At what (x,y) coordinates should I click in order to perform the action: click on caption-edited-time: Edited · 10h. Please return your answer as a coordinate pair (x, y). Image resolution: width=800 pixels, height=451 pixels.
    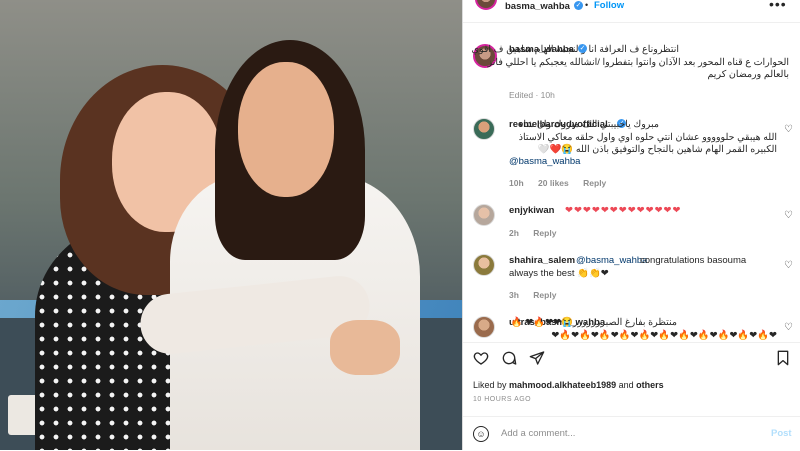
    Looking at the image, I should click on (532, 95).